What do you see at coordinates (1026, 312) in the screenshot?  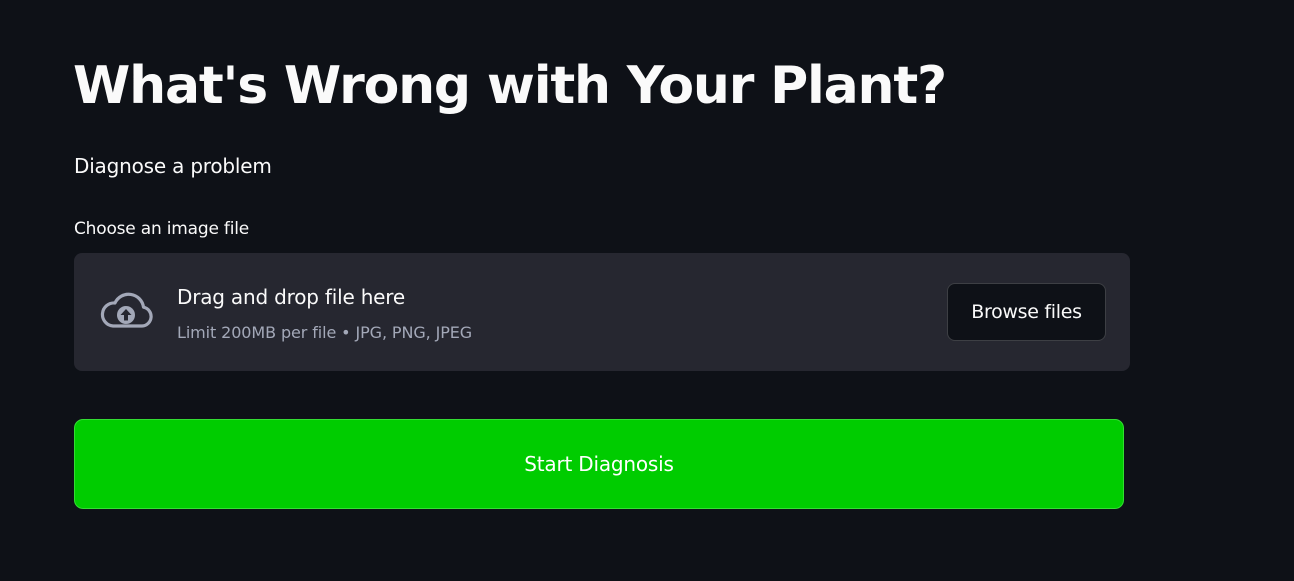 I see `browse-files-button: Browse files` at bounding box center [1026, 312].